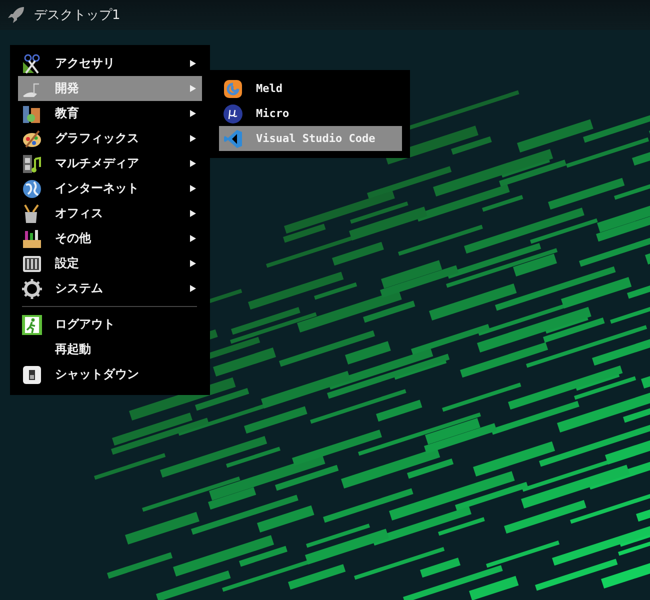 The width and height of the screenshot is (650, 600). Describe the element at coordinates (110, 213) in the screenshot. I see `menu-item: オフィス` at that location.